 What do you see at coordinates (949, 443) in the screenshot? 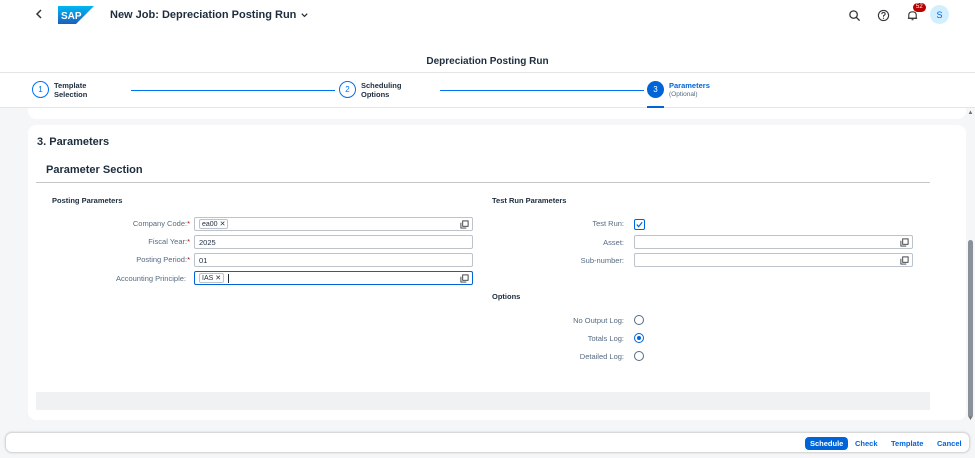
I see `cancel-button: Cancel` at bounding box center [949, 443].